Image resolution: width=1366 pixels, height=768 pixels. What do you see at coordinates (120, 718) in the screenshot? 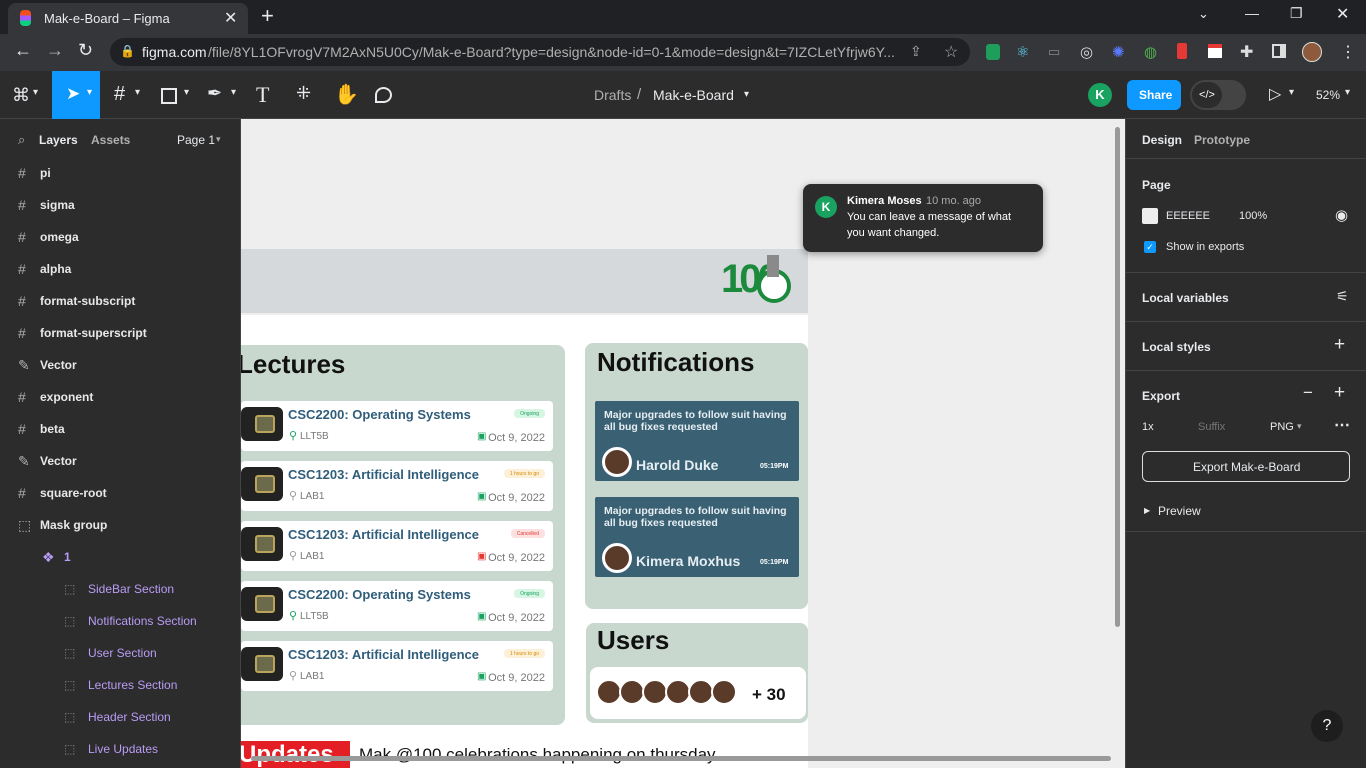
I see `layer-row-section: ⬚ Header Section` at bounding box center [120, 718].